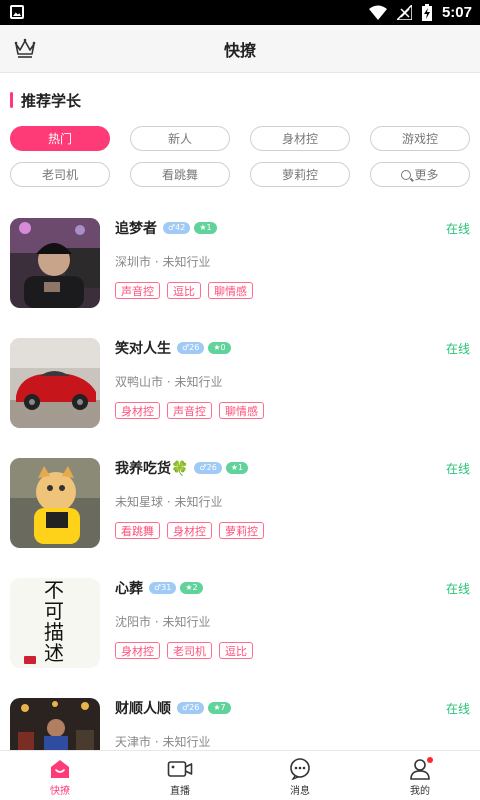  I want to click on video-camera-icon, so click(180, 769).